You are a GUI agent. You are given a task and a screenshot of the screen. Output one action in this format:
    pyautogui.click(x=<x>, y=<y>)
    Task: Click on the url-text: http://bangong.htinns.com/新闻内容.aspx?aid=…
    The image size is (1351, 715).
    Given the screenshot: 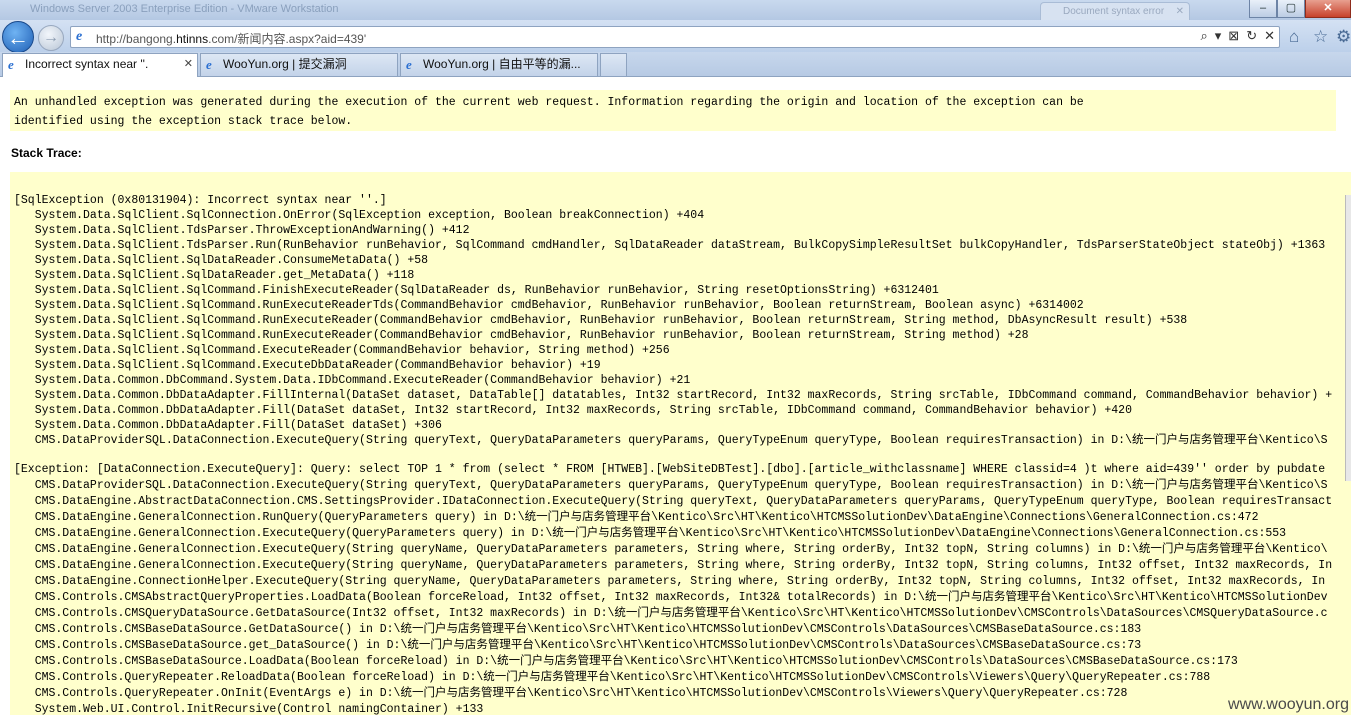 What is the action you would take?
    pyautogui.click(x=231, y=38)
    